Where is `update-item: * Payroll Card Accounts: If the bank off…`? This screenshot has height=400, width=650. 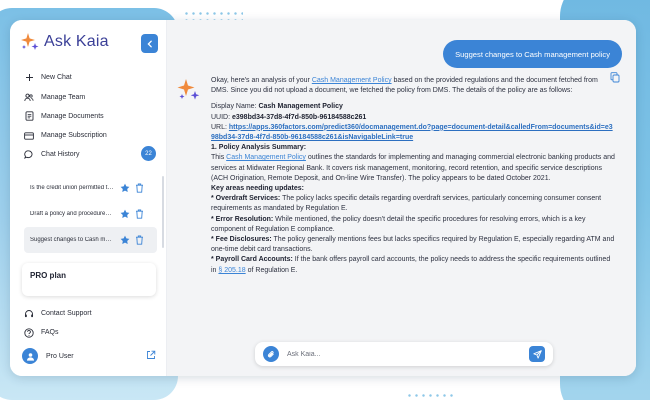
update-item: * Payroll Card Accounts: If the bank off… is located at coordinates (411, 265).